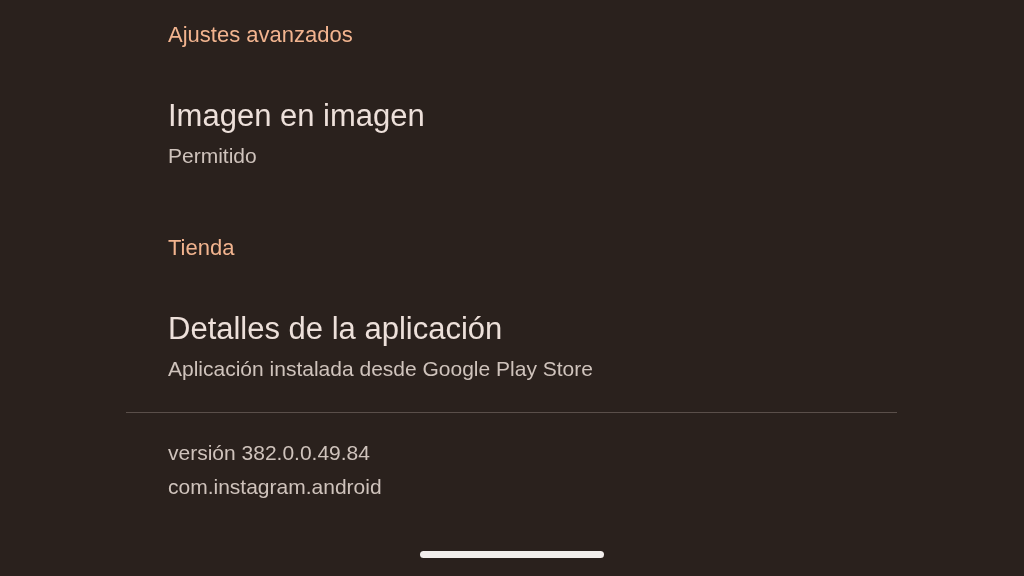 The height and width of the screenshot is (576, 1024). What do you see at coordinates (335, 329) in the screenshot?
I see `setting-title: Detalles de la aplicación` at bounding box center [335, 329].